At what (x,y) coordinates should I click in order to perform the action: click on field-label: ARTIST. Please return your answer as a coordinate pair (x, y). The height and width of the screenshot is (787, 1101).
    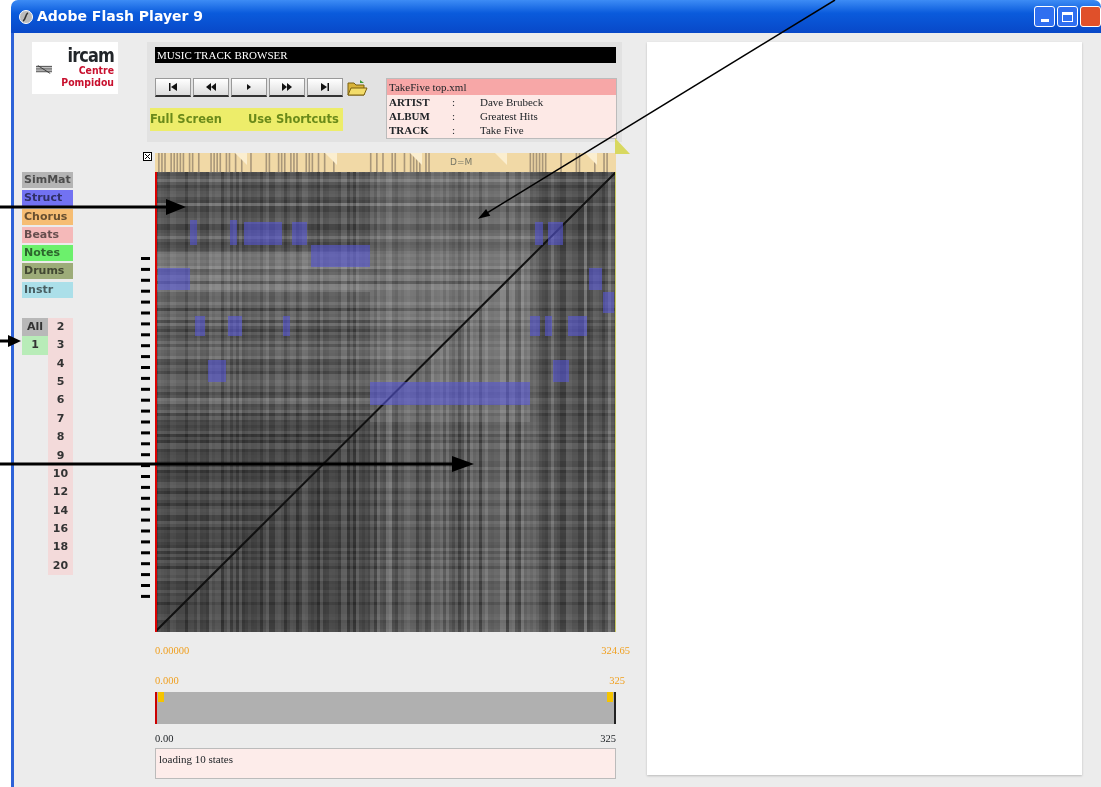
    Looking at the image, I should click on (410, 102).